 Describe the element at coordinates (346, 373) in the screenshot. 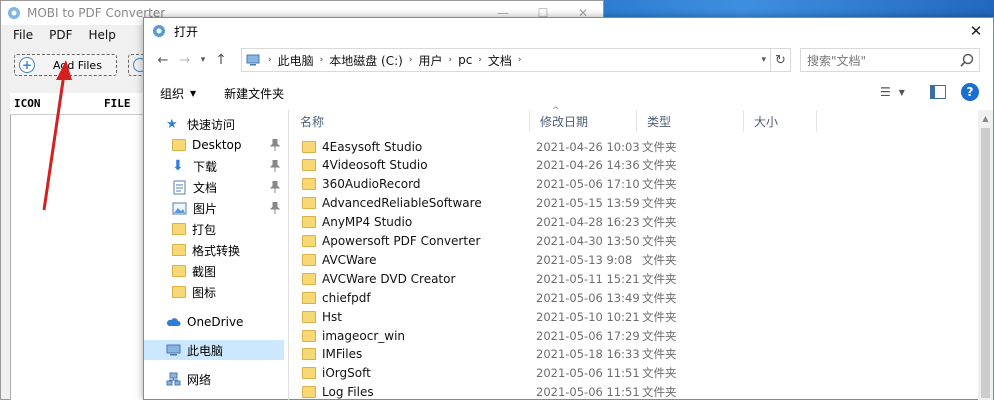

I see `file-name: iOrgSoft` at that location.